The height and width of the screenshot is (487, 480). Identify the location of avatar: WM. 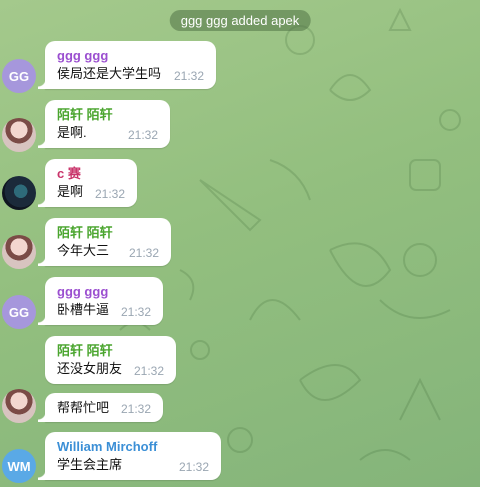
(19, 466).